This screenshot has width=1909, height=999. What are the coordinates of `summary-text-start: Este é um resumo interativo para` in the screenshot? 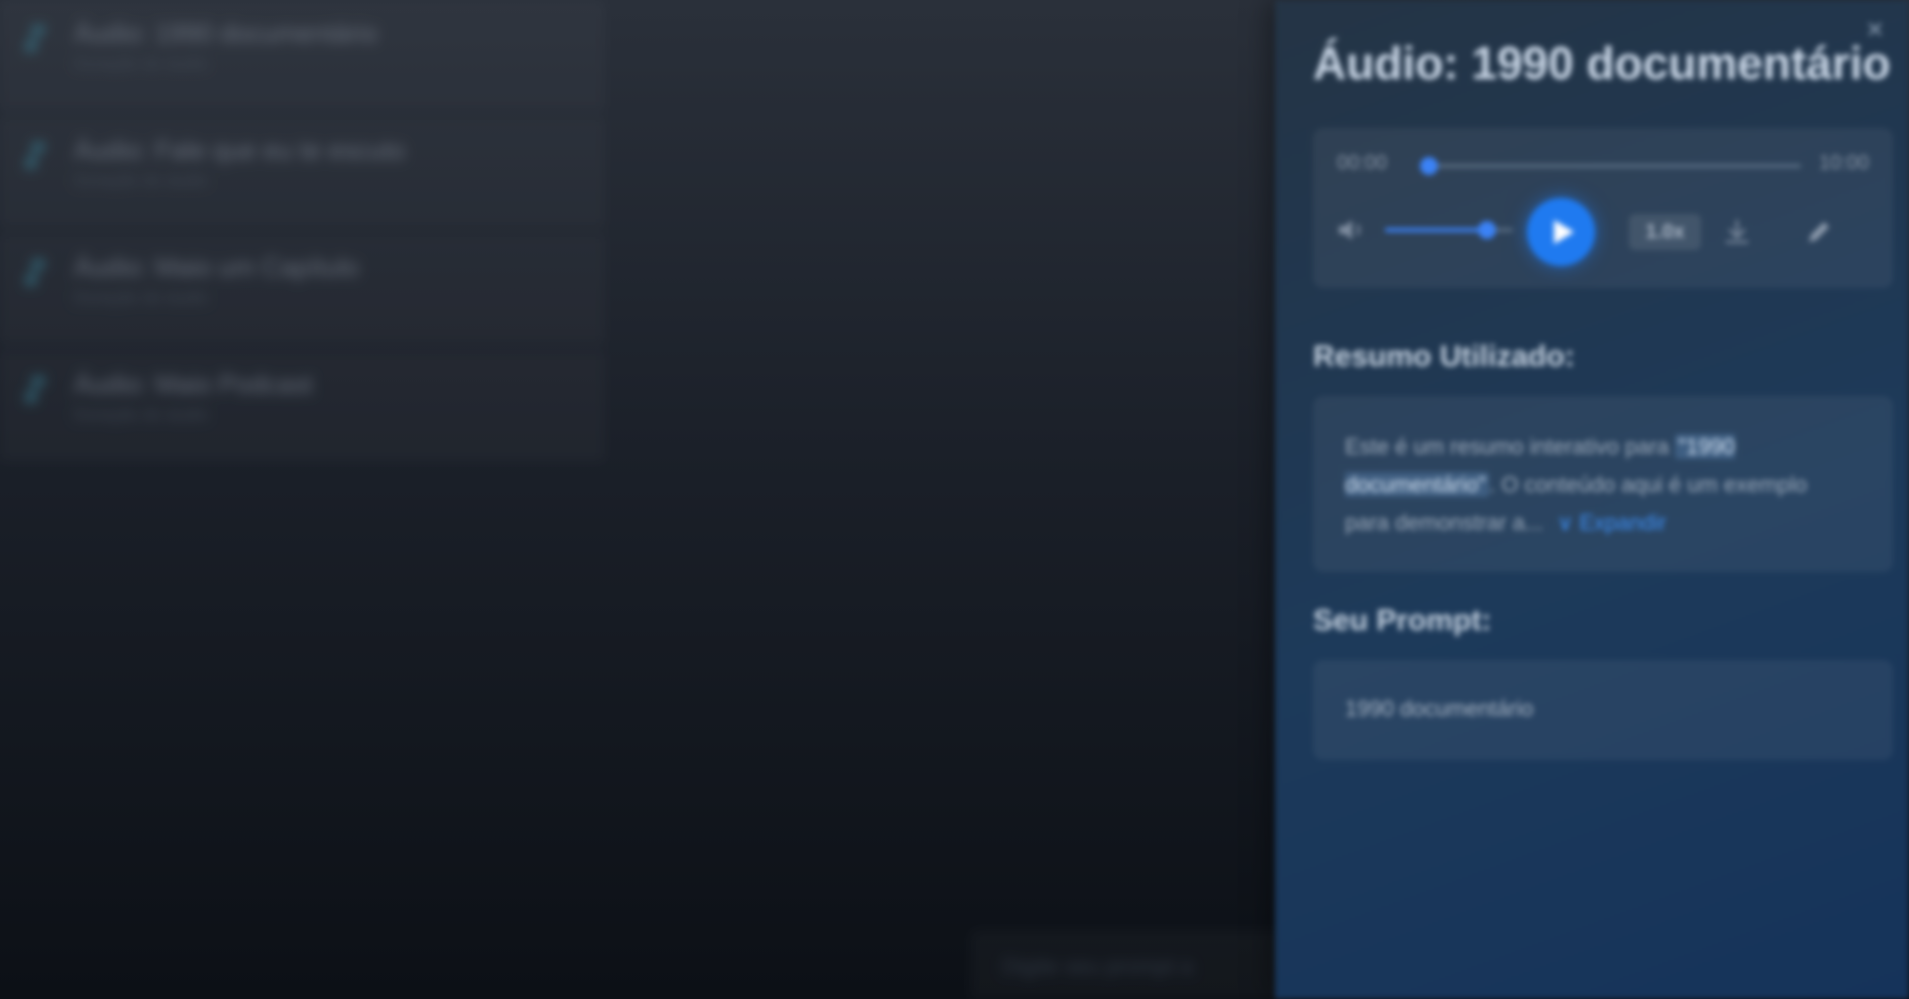 It's located at (1510, 446).